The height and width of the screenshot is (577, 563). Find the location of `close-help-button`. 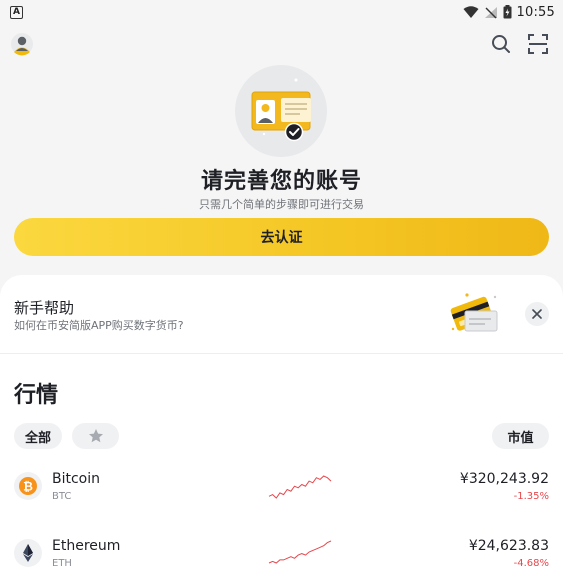

close-help-button is located at coordinates (537, 314).